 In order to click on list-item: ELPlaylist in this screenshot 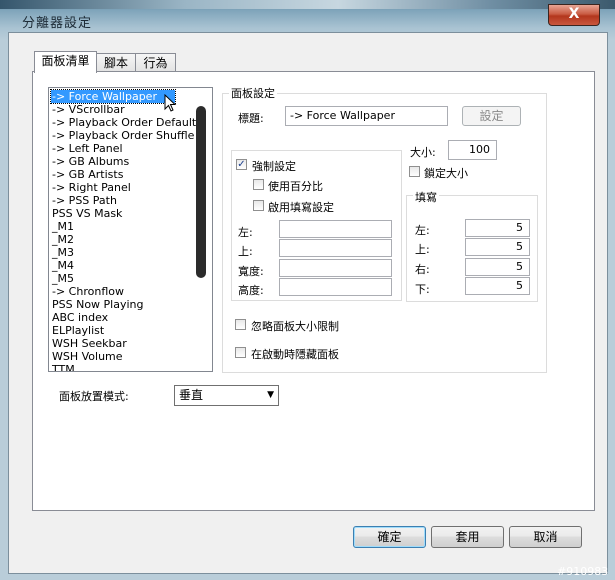, I will do `click(78, 330)`.